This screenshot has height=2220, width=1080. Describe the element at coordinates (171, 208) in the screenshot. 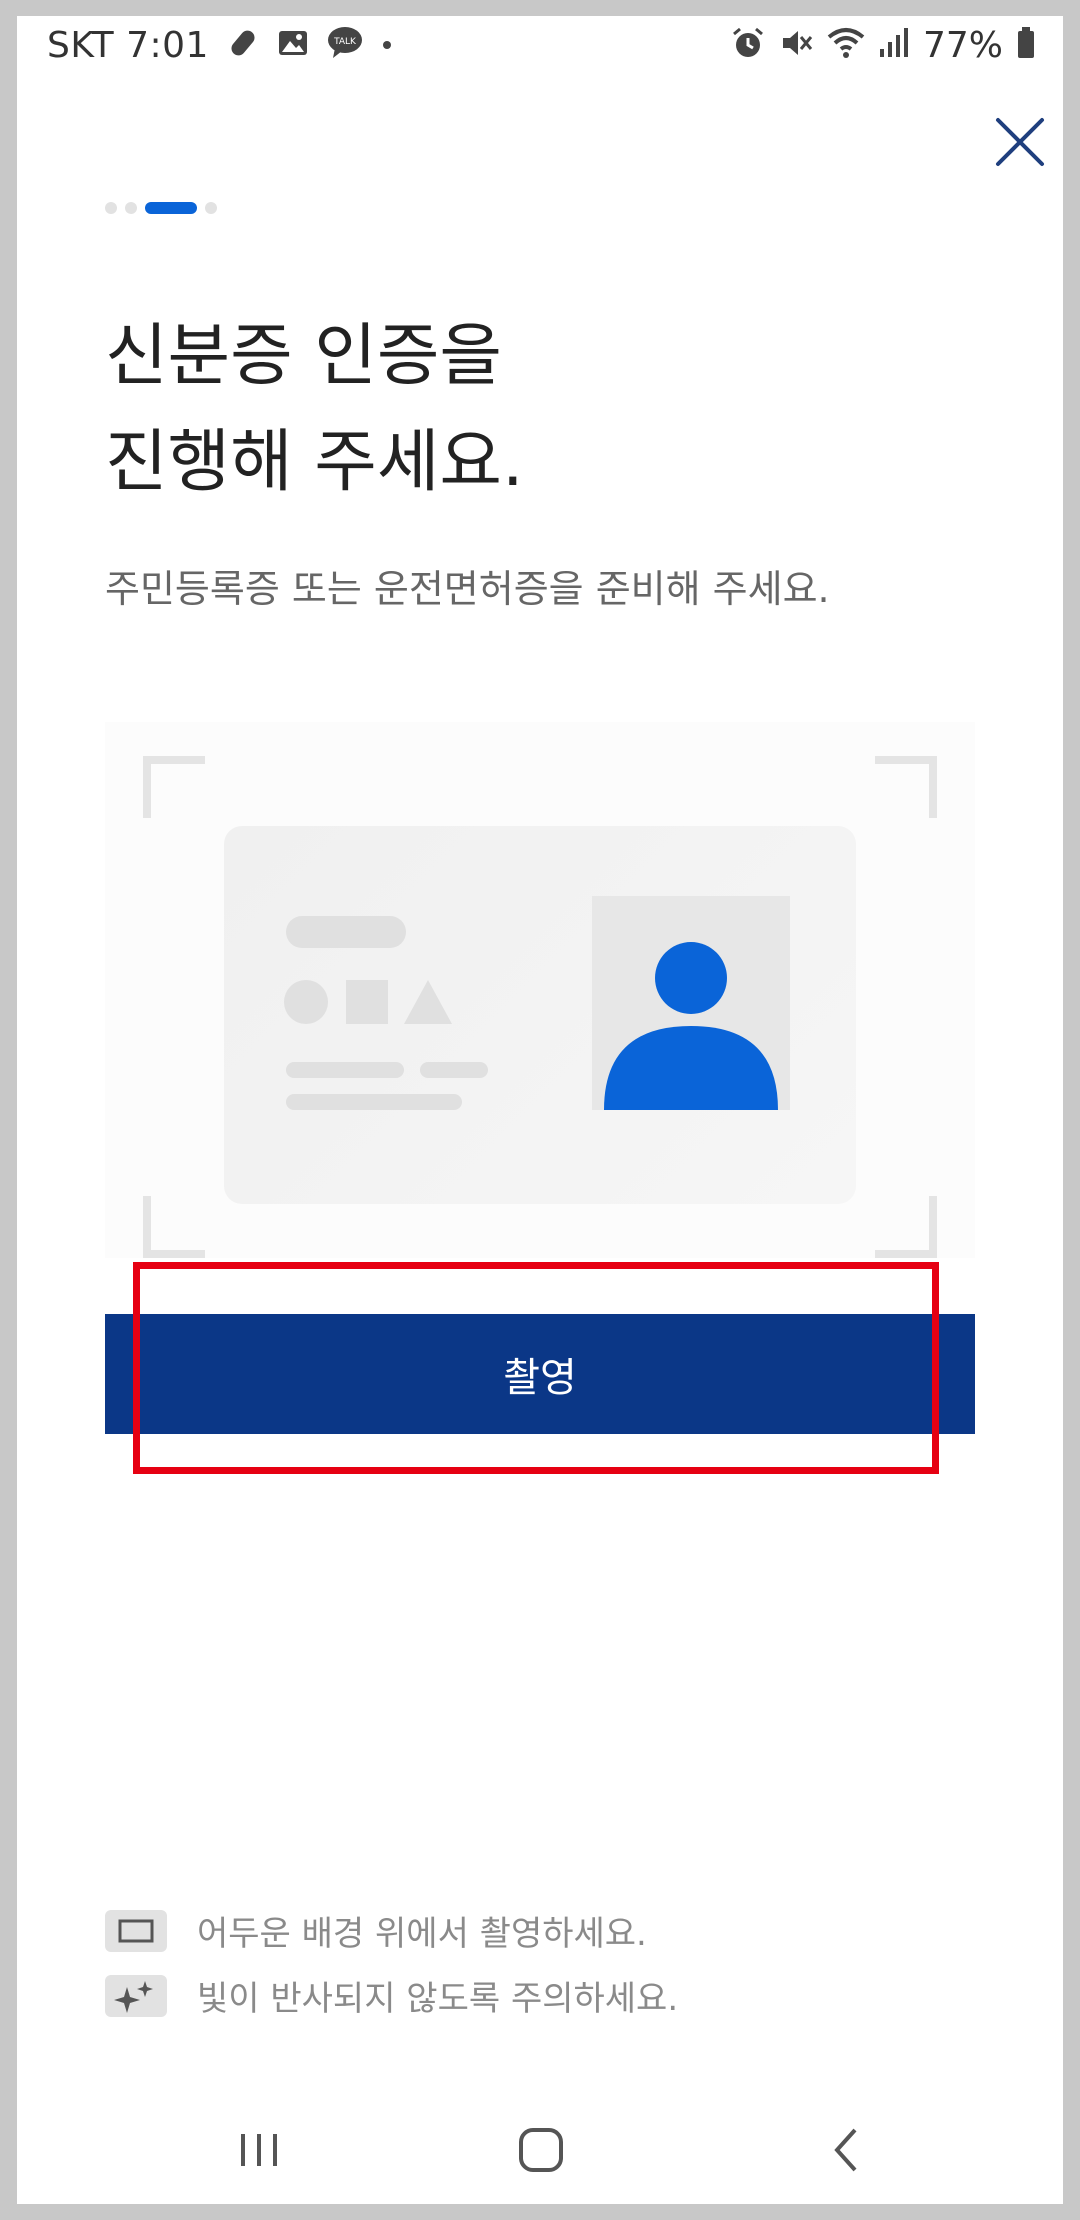

I see `progress-dot-active` at that location.